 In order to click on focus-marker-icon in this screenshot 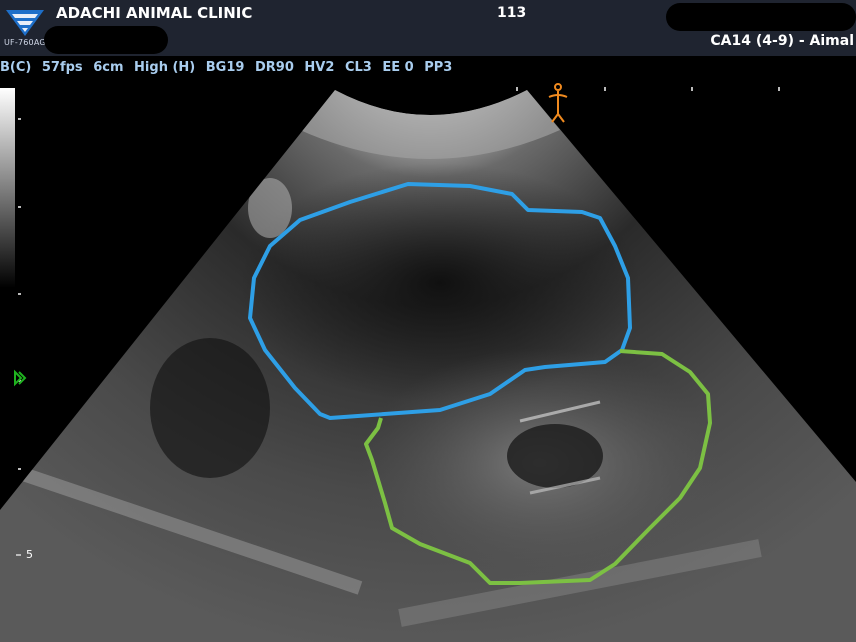, I will do `click(20, 378)`.